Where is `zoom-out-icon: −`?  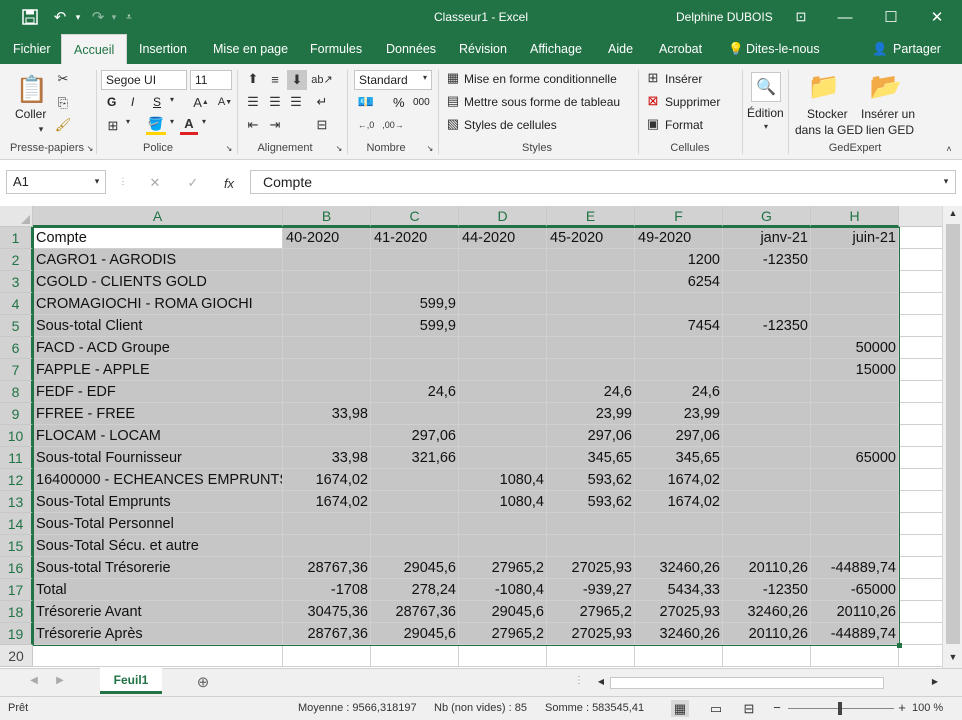
zoom-out-icon: − is located at coordinates (777, 707).